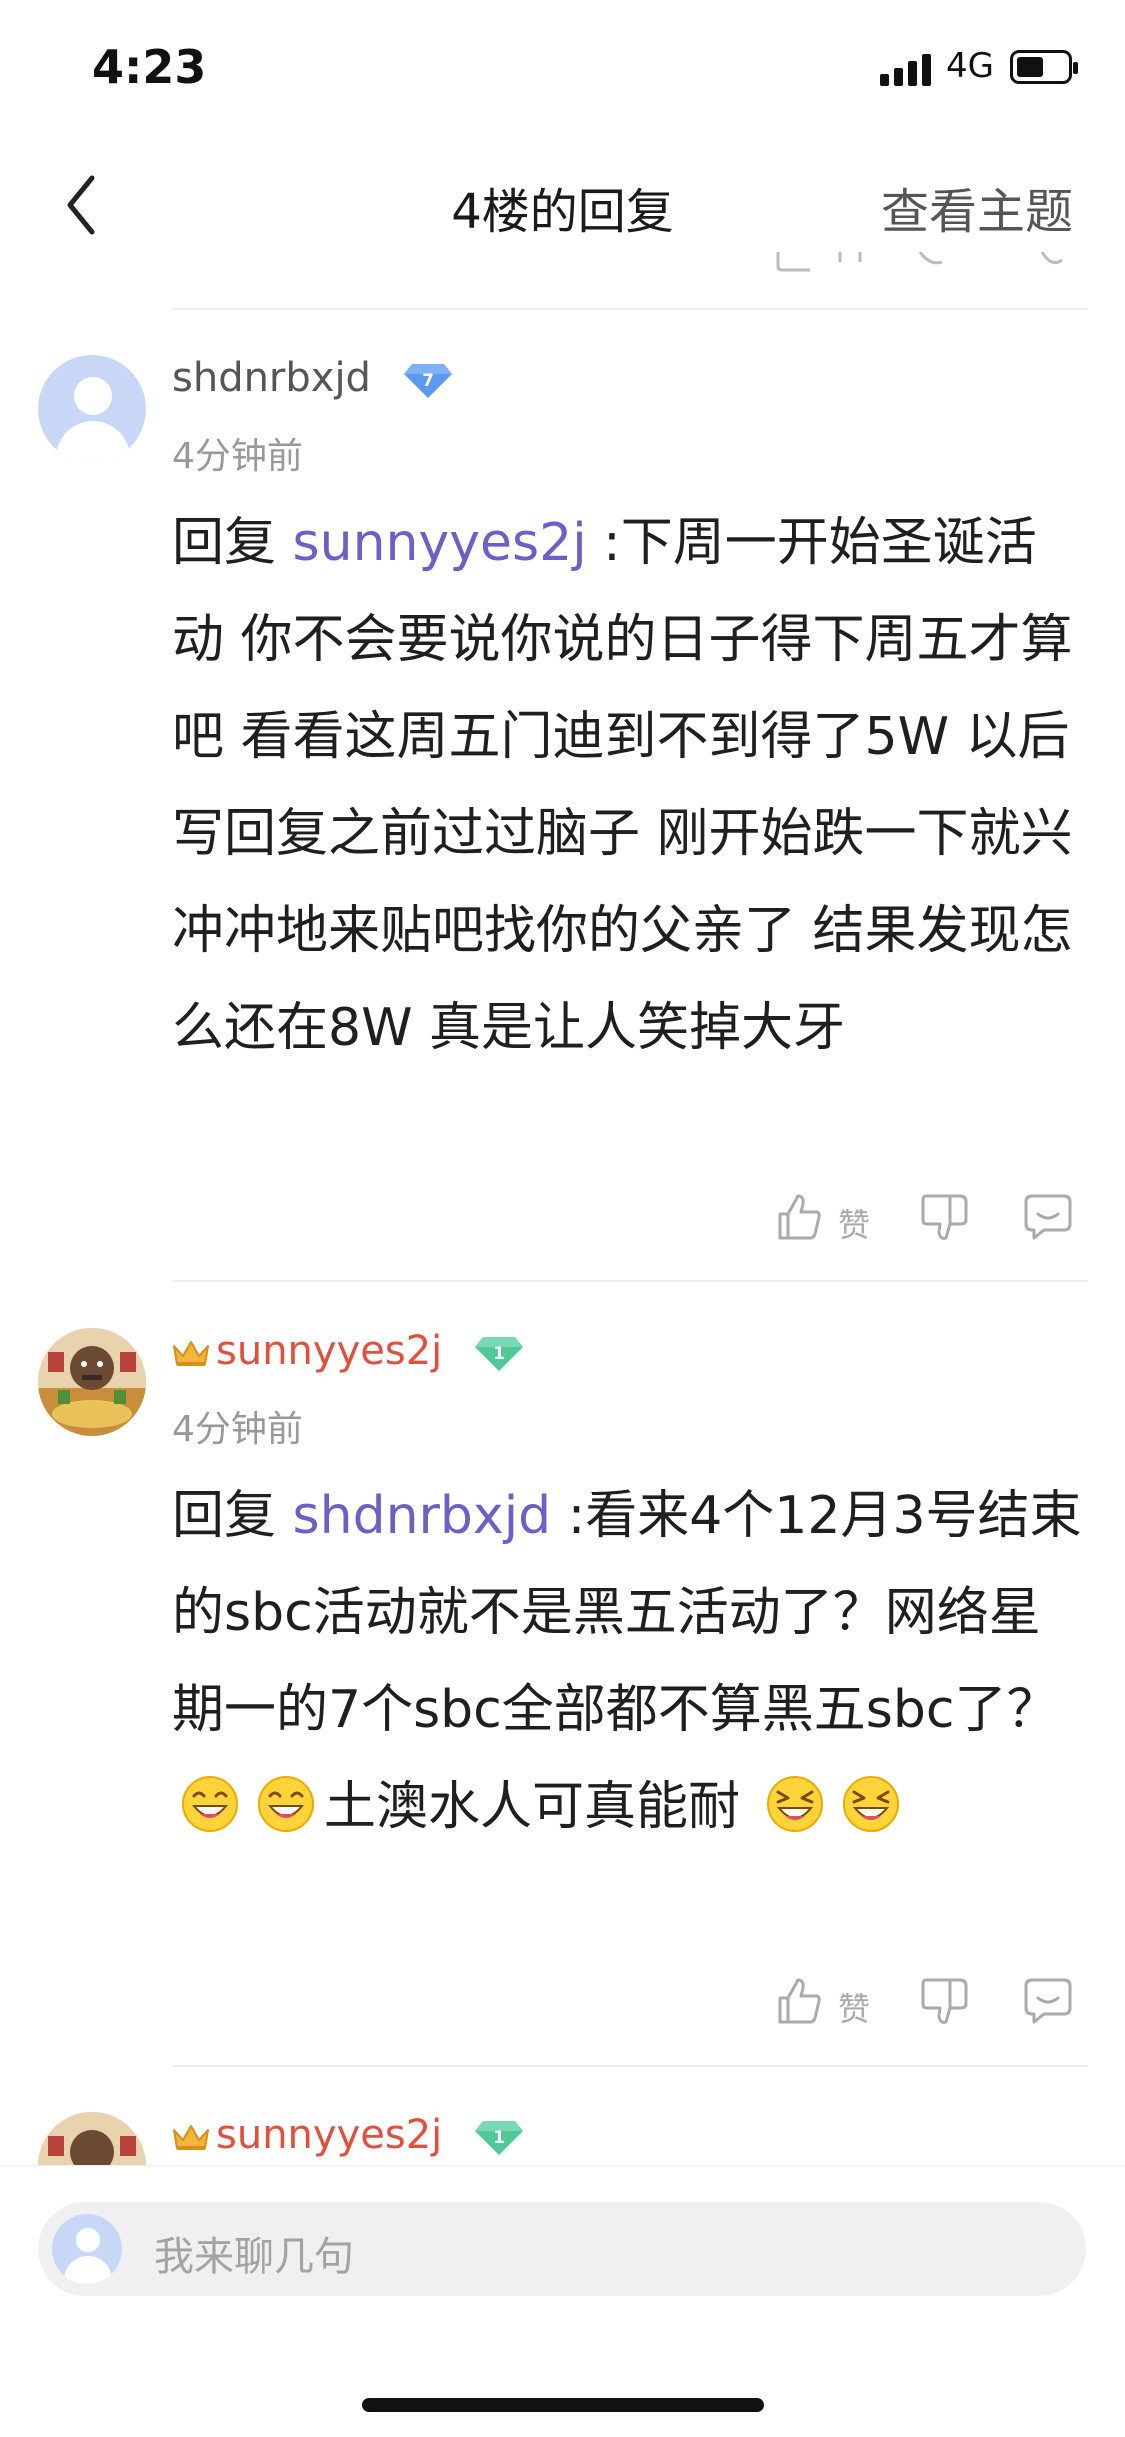 The height and width of the screenshot is (2437, 1125). What do you see at coordinates (562, 2138) in the screenshot?
I see `comment-item: sunnyyes2j 1` at bounding box center [562, 2138].